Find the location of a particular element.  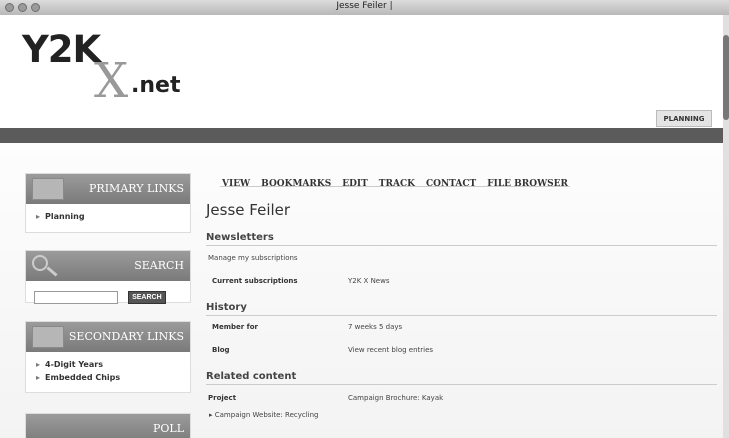

poll-title: POLL is located at coordinates (168, 428).